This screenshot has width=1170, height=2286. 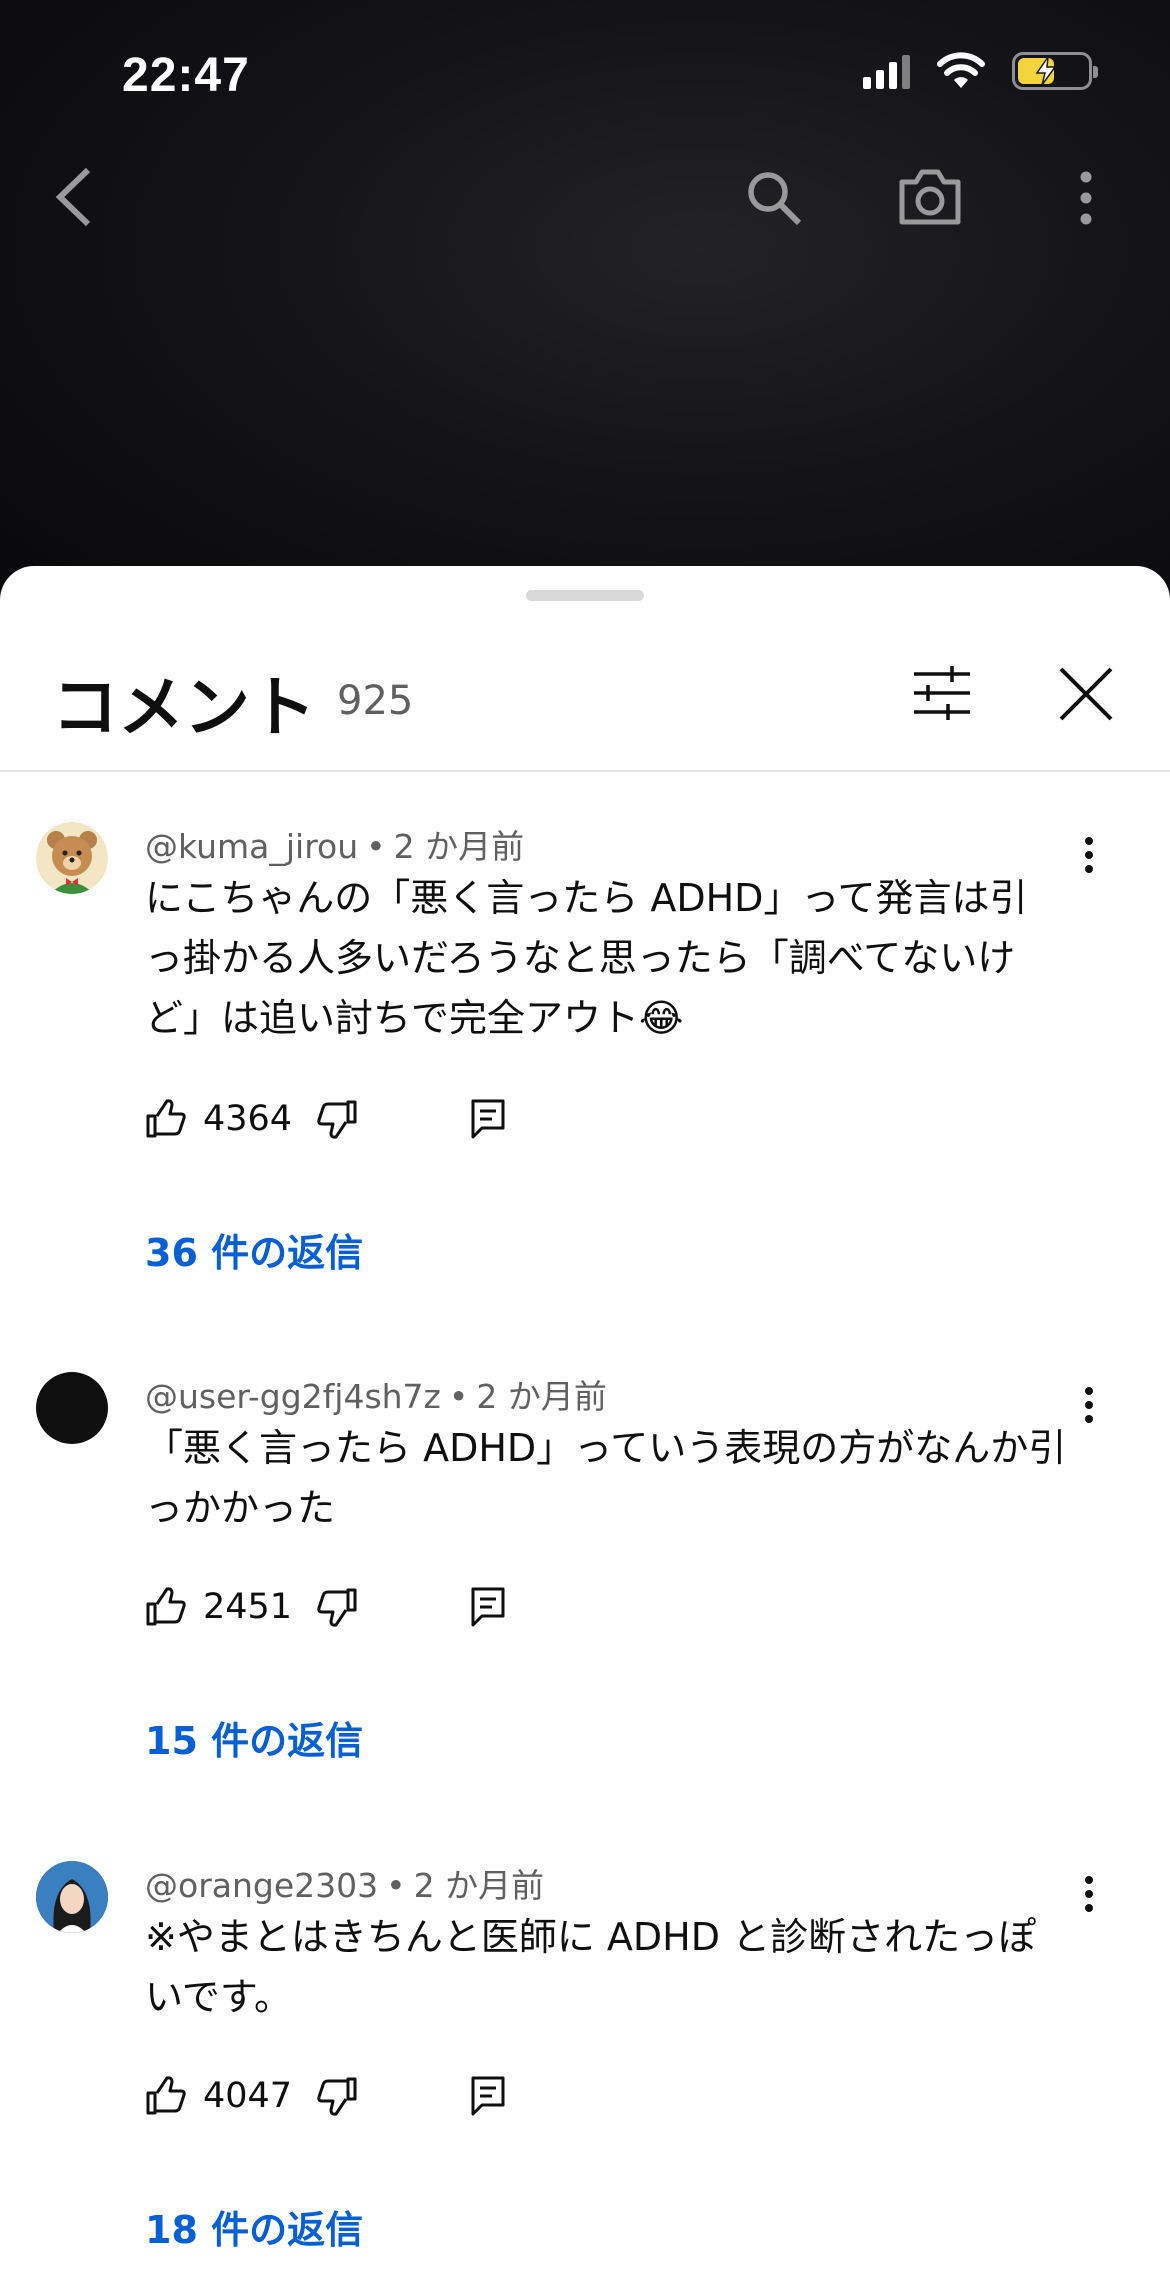 I want to click on comment-actions: 4364, so click(x=325, y=1119).